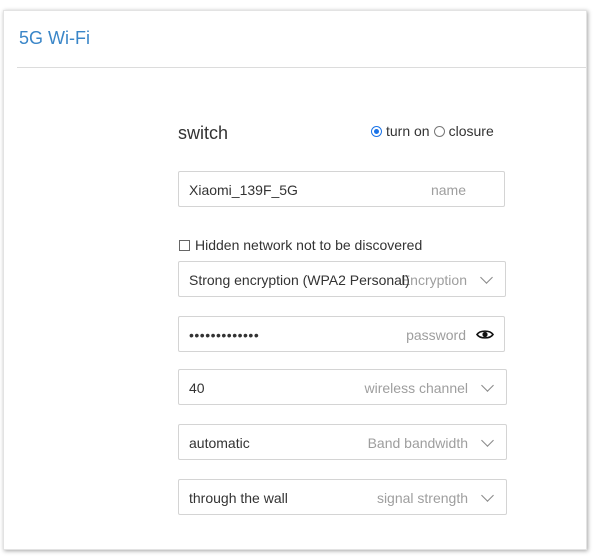 The height and width of the screenshot is (557, 593). Describe the element at coordinates (238, 498) in the screenshot. I see `signal-value: through the wall` at that location.